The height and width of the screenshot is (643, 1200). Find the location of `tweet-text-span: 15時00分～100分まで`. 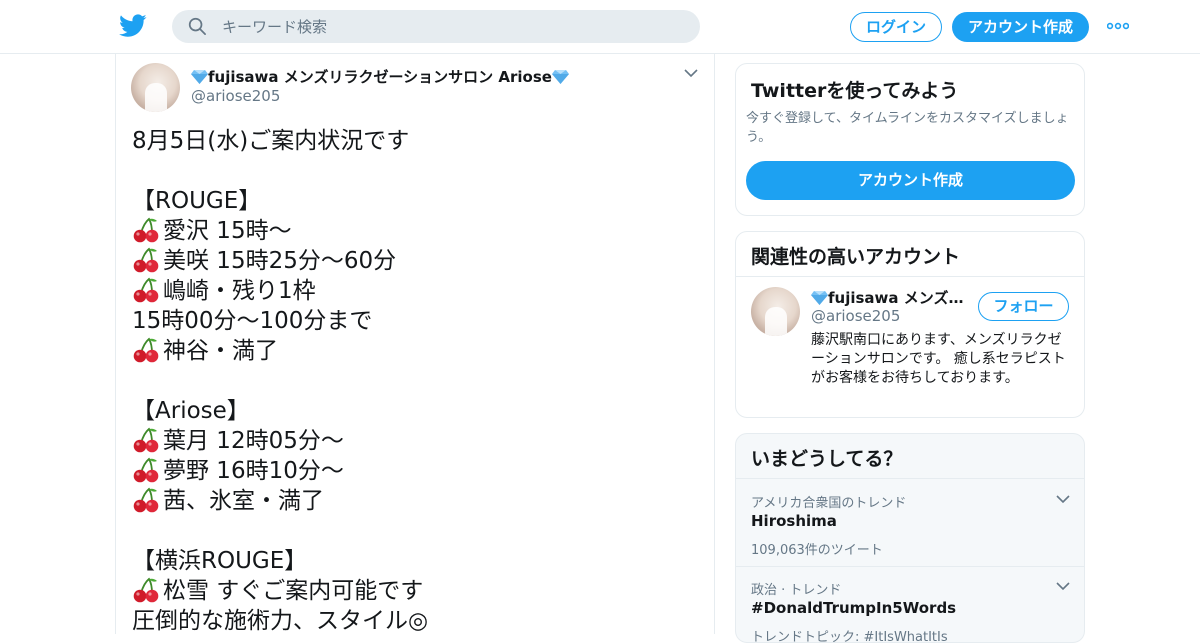

tweet-text-span: 15時00分～100分まで is located at coordinates (252, 321).